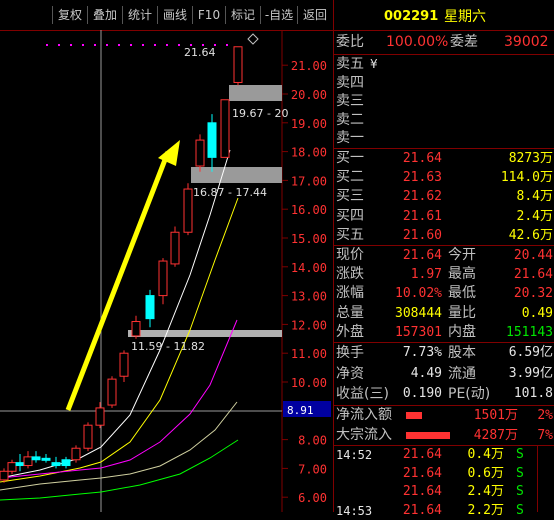  I want to click on sell-row: 卖二, so click(444, 120).